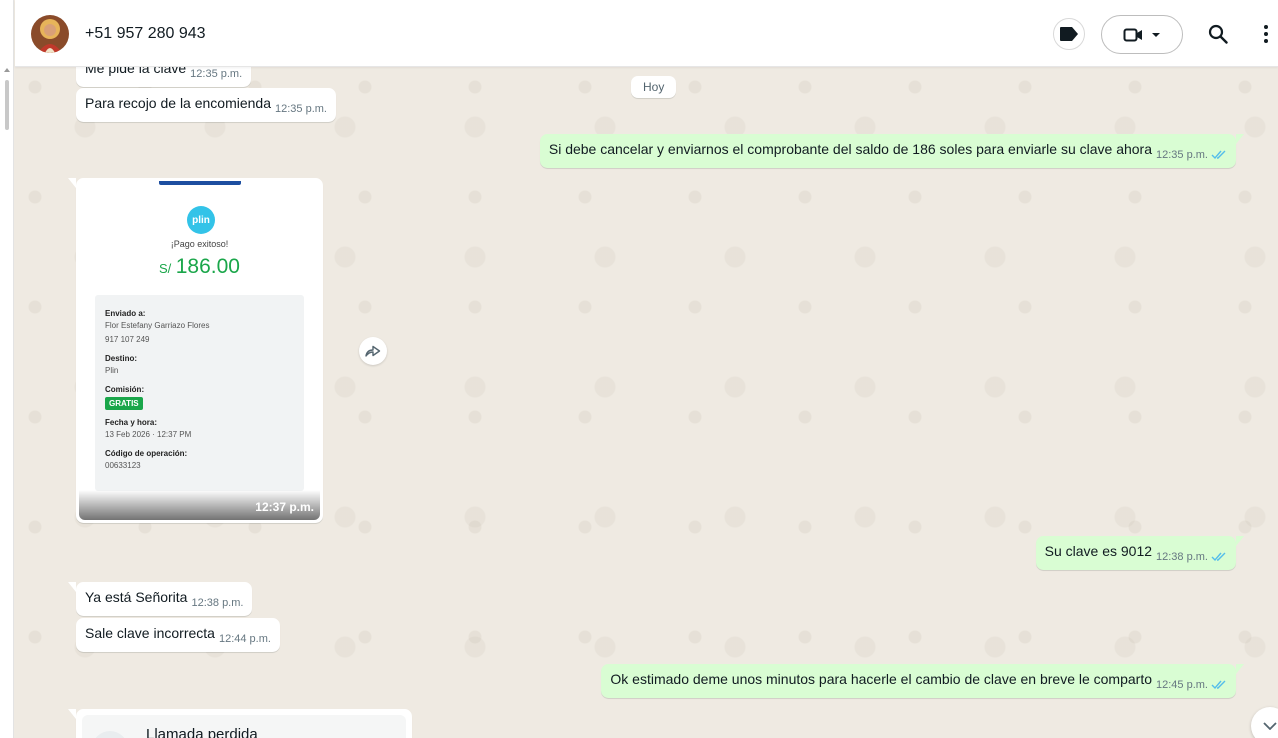  I want to click on sent-to-name: Flor Estefany Garriazo Flores, so click(157, 325).